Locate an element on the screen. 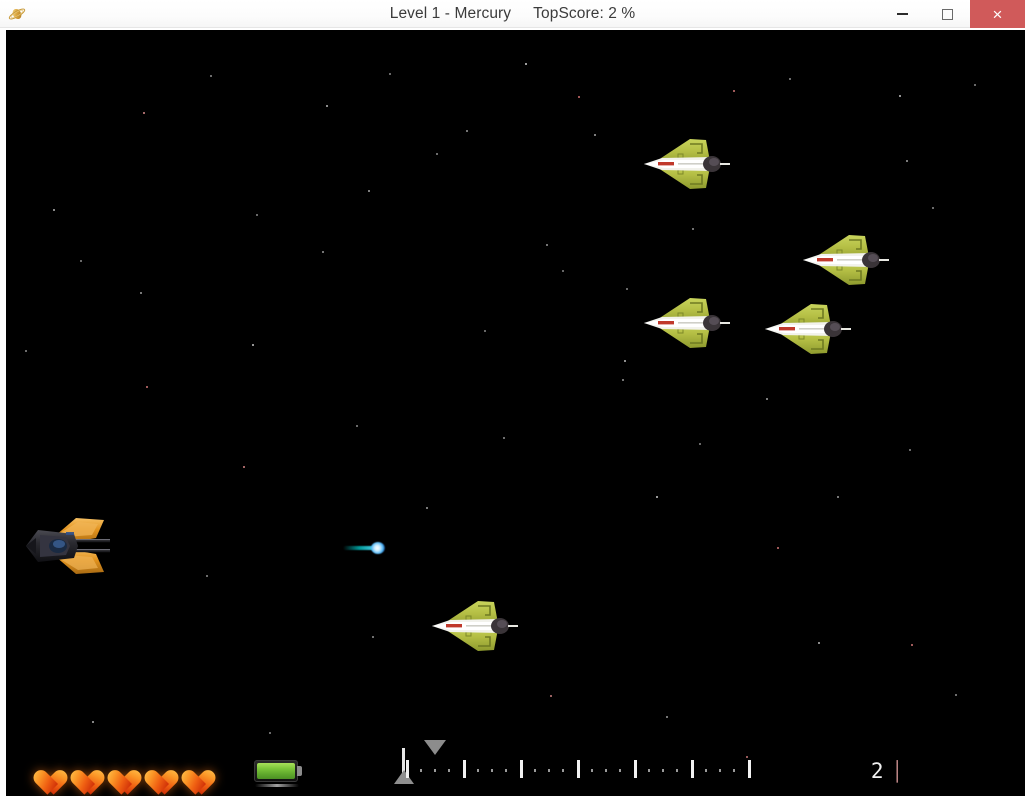 The width and height of the screenshot is (1025, 800). battery-body is located at coordinates (276, 771).